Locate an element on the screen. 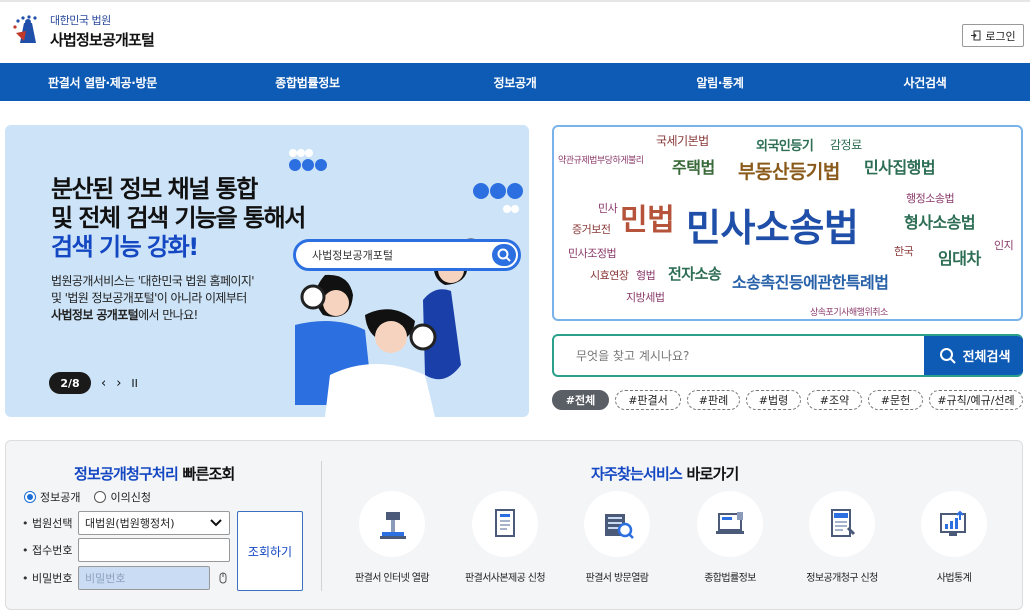  frequent-title-blue: 자주찾는서비스 is located at coordinates (637, 474).